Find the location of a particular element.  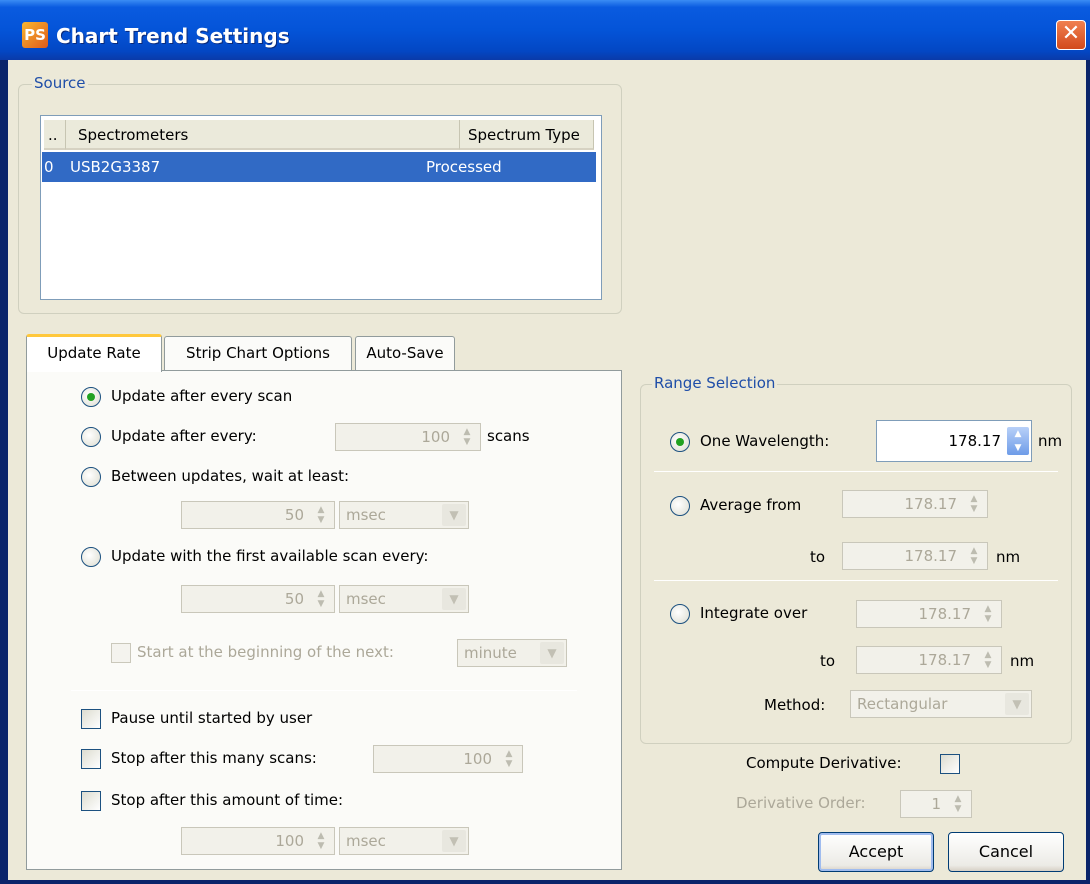

checkbox-pause is located at coordinates (91, 719).